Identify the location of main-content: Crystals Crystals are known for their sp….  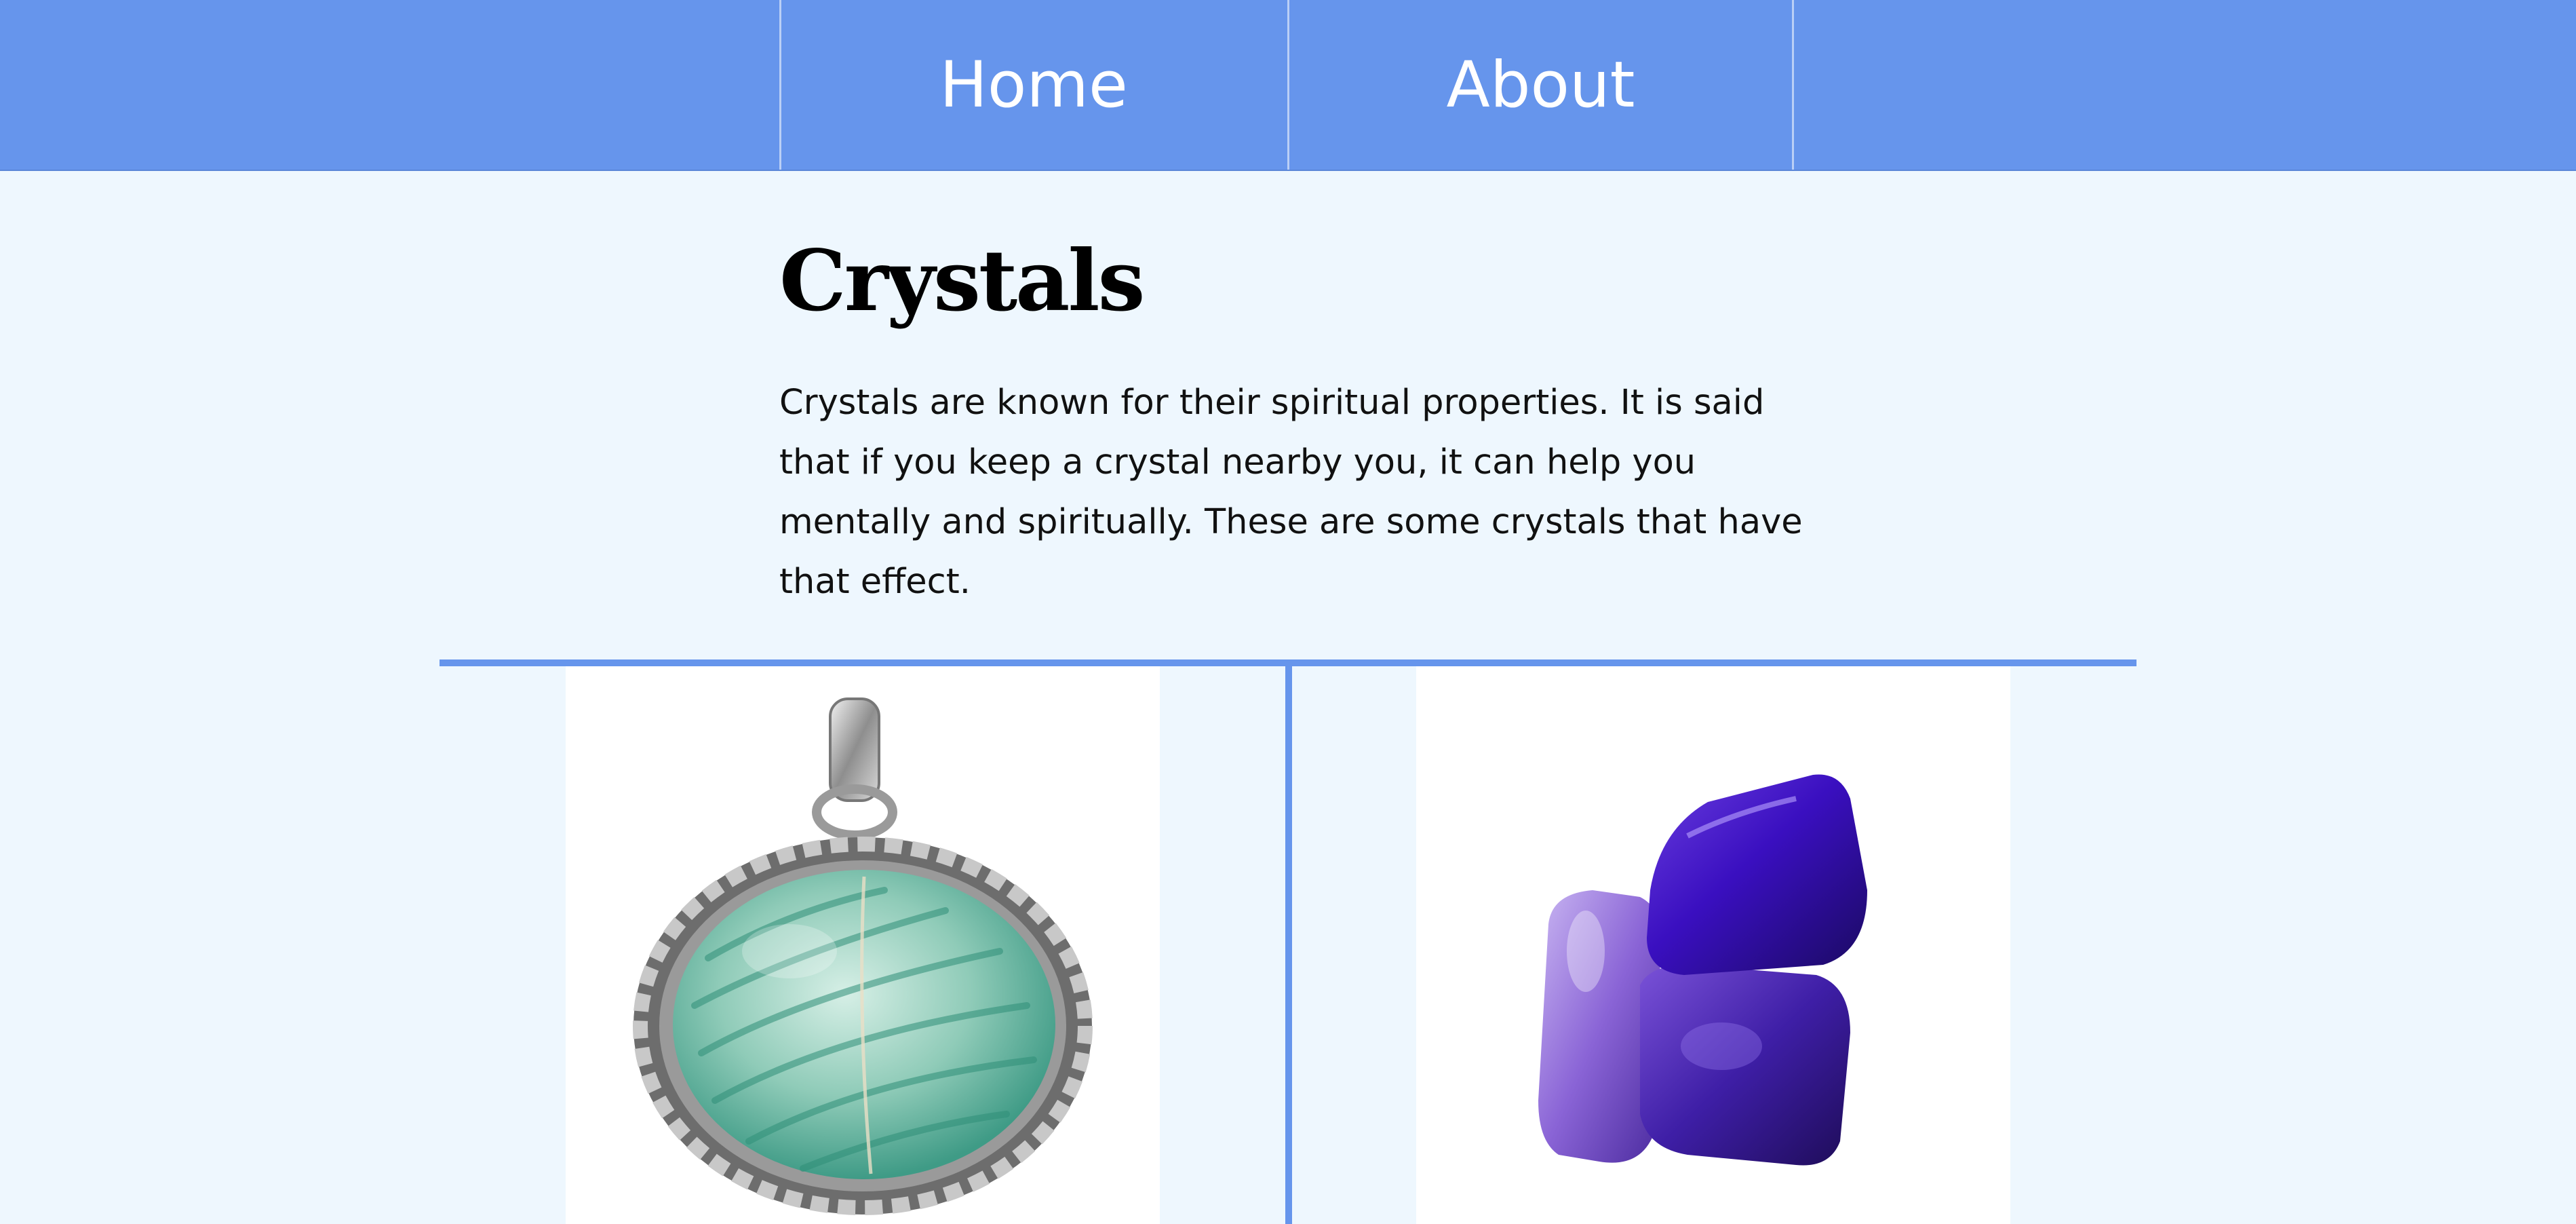
(1294, 421).